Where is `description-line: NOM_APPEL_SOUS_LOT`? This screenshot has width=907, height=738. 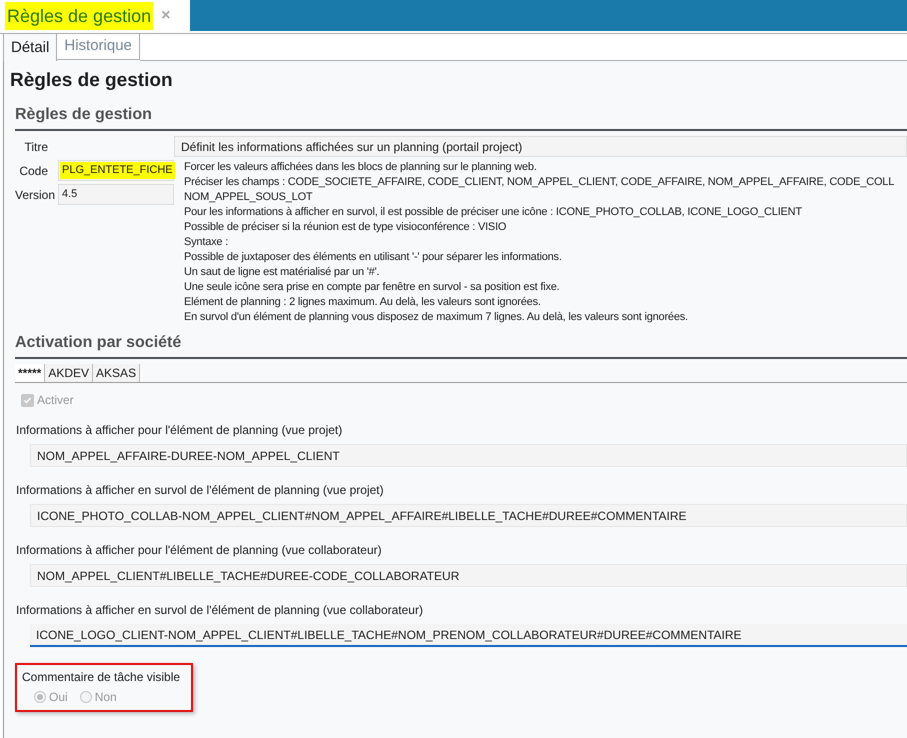
description-line: NOM_APPEL_SOUS_LOT is located at coordinates (249, 197).